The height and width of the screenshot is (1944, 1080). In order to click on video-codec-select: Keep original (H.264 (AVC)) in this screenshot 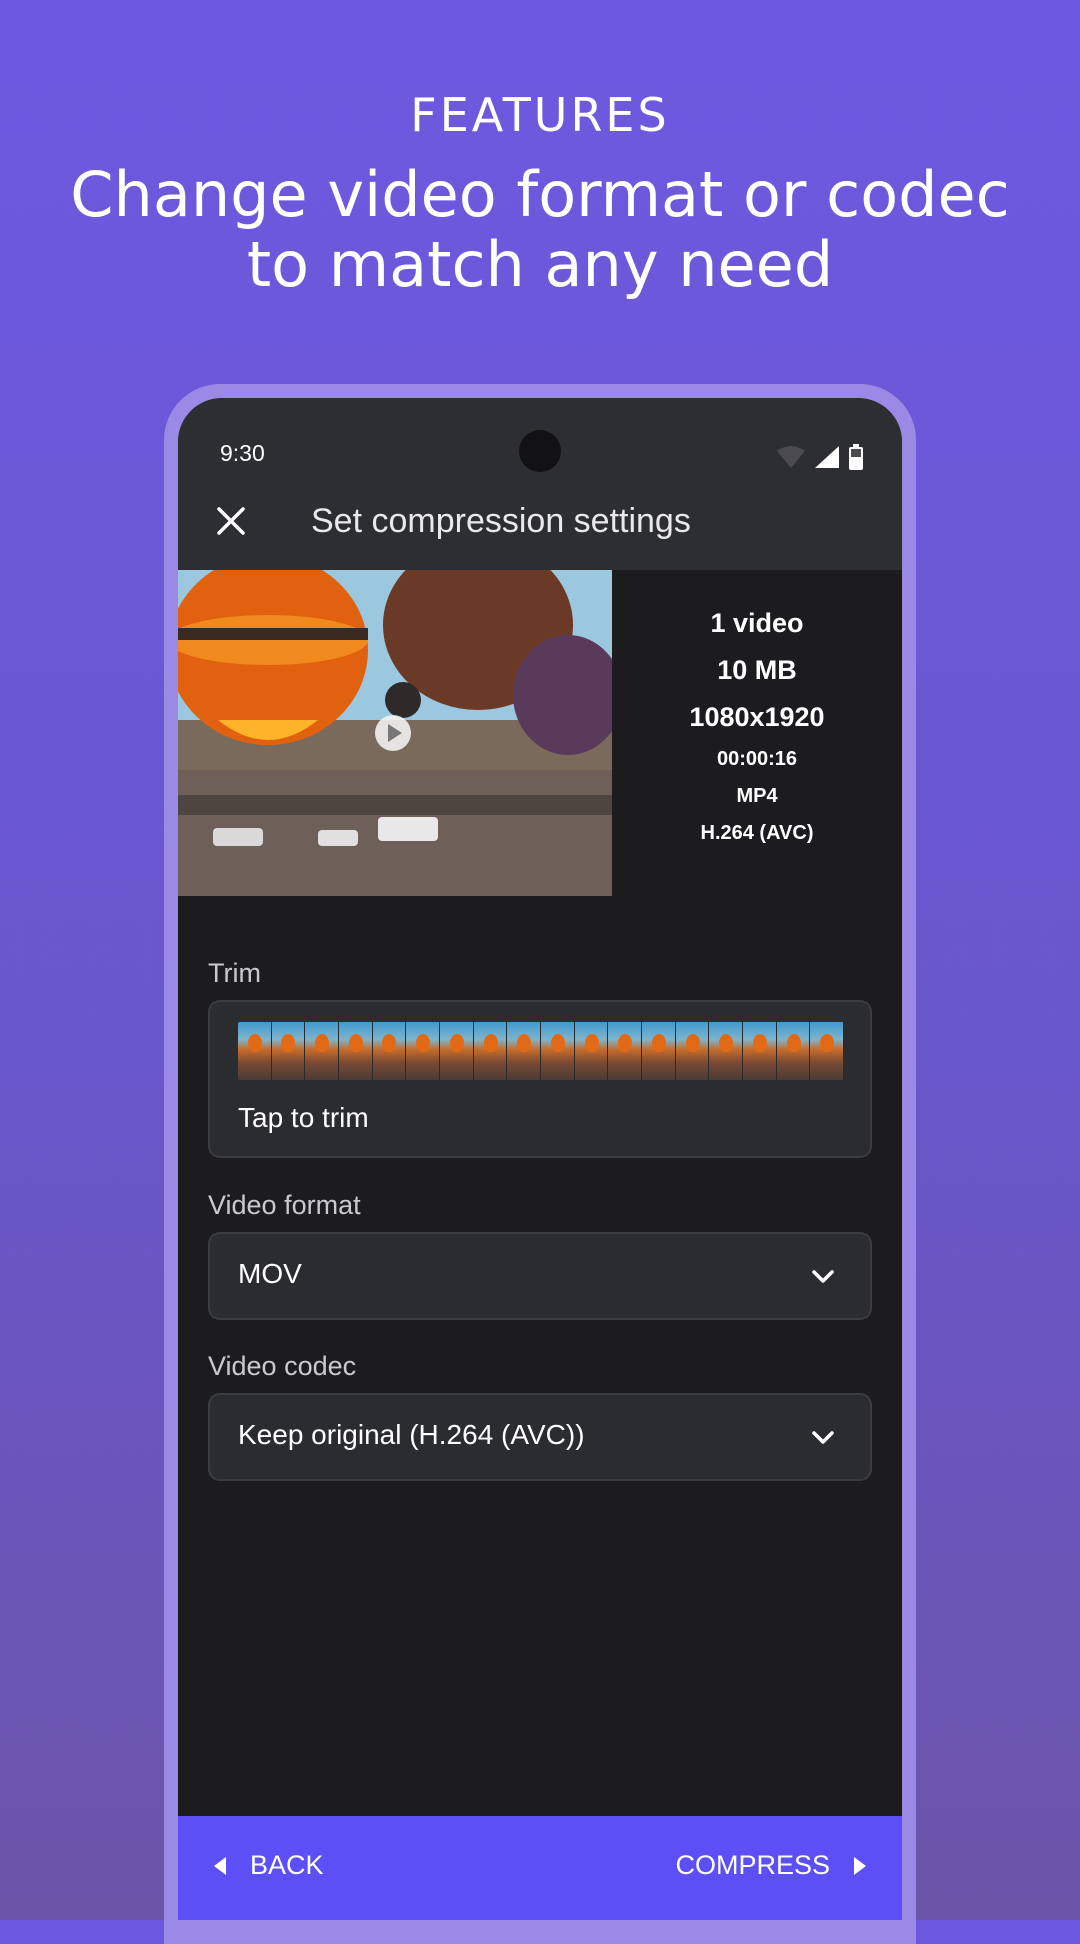, I will do `click(540, 1437)`.